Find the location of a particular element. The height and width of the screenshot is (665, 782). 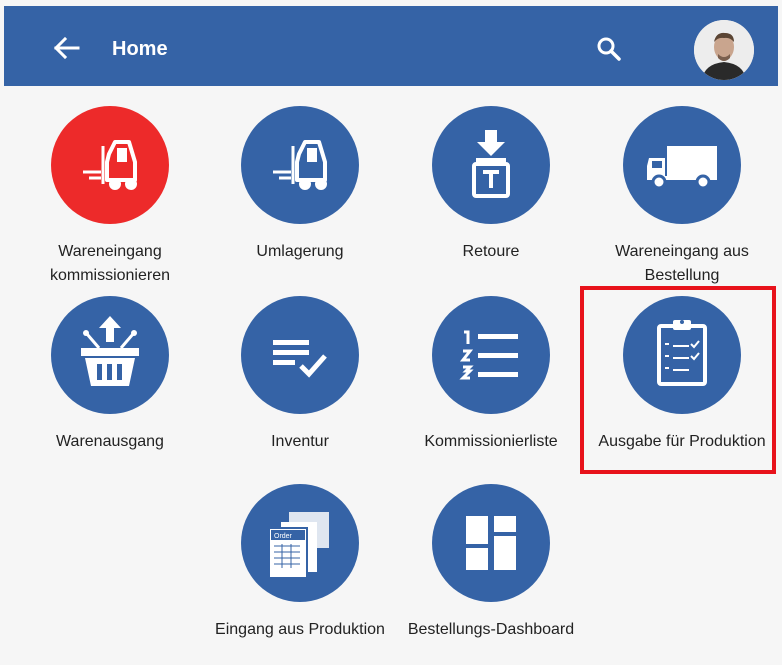

tile-warenausgang: Warenausgang is located at coordinates (110, 375).